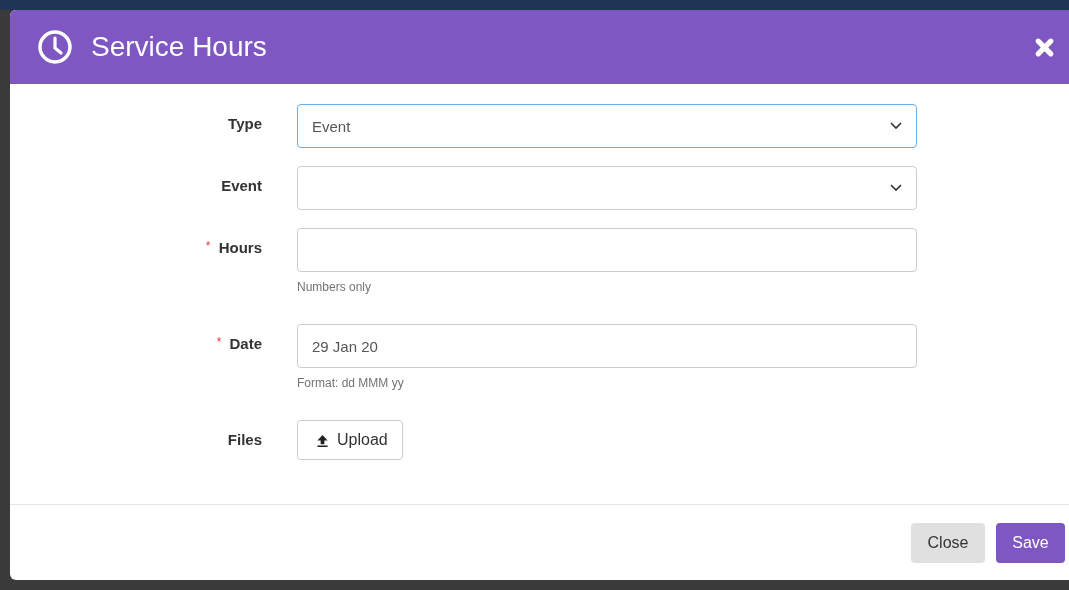 This screenshot has height=590, width=1069. Describe the element at coordinates (245, 123) in the screenshot. I see `field-label: Type` at that location.